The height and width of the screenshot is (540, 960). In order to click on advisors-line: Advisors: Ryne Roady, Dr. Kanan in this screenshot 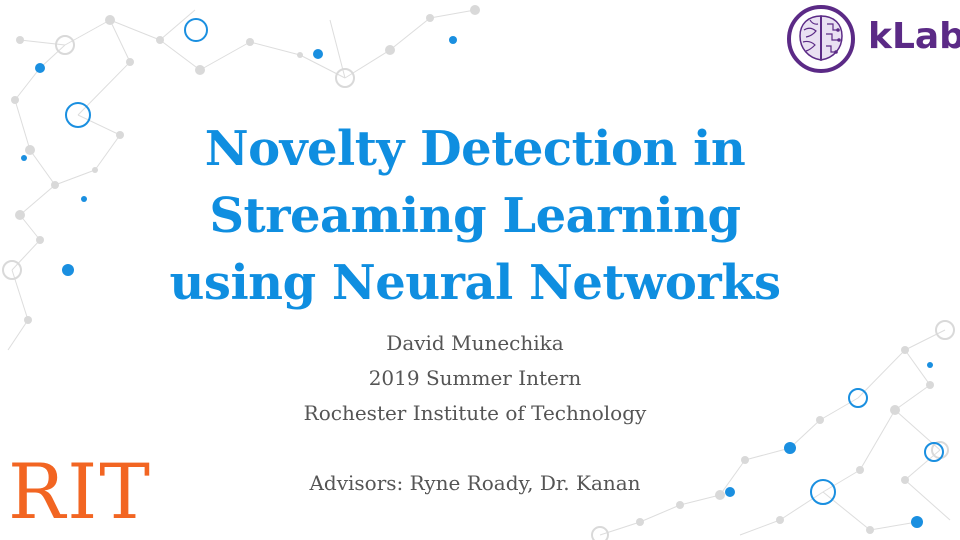, I will do `click(475, 483)`.